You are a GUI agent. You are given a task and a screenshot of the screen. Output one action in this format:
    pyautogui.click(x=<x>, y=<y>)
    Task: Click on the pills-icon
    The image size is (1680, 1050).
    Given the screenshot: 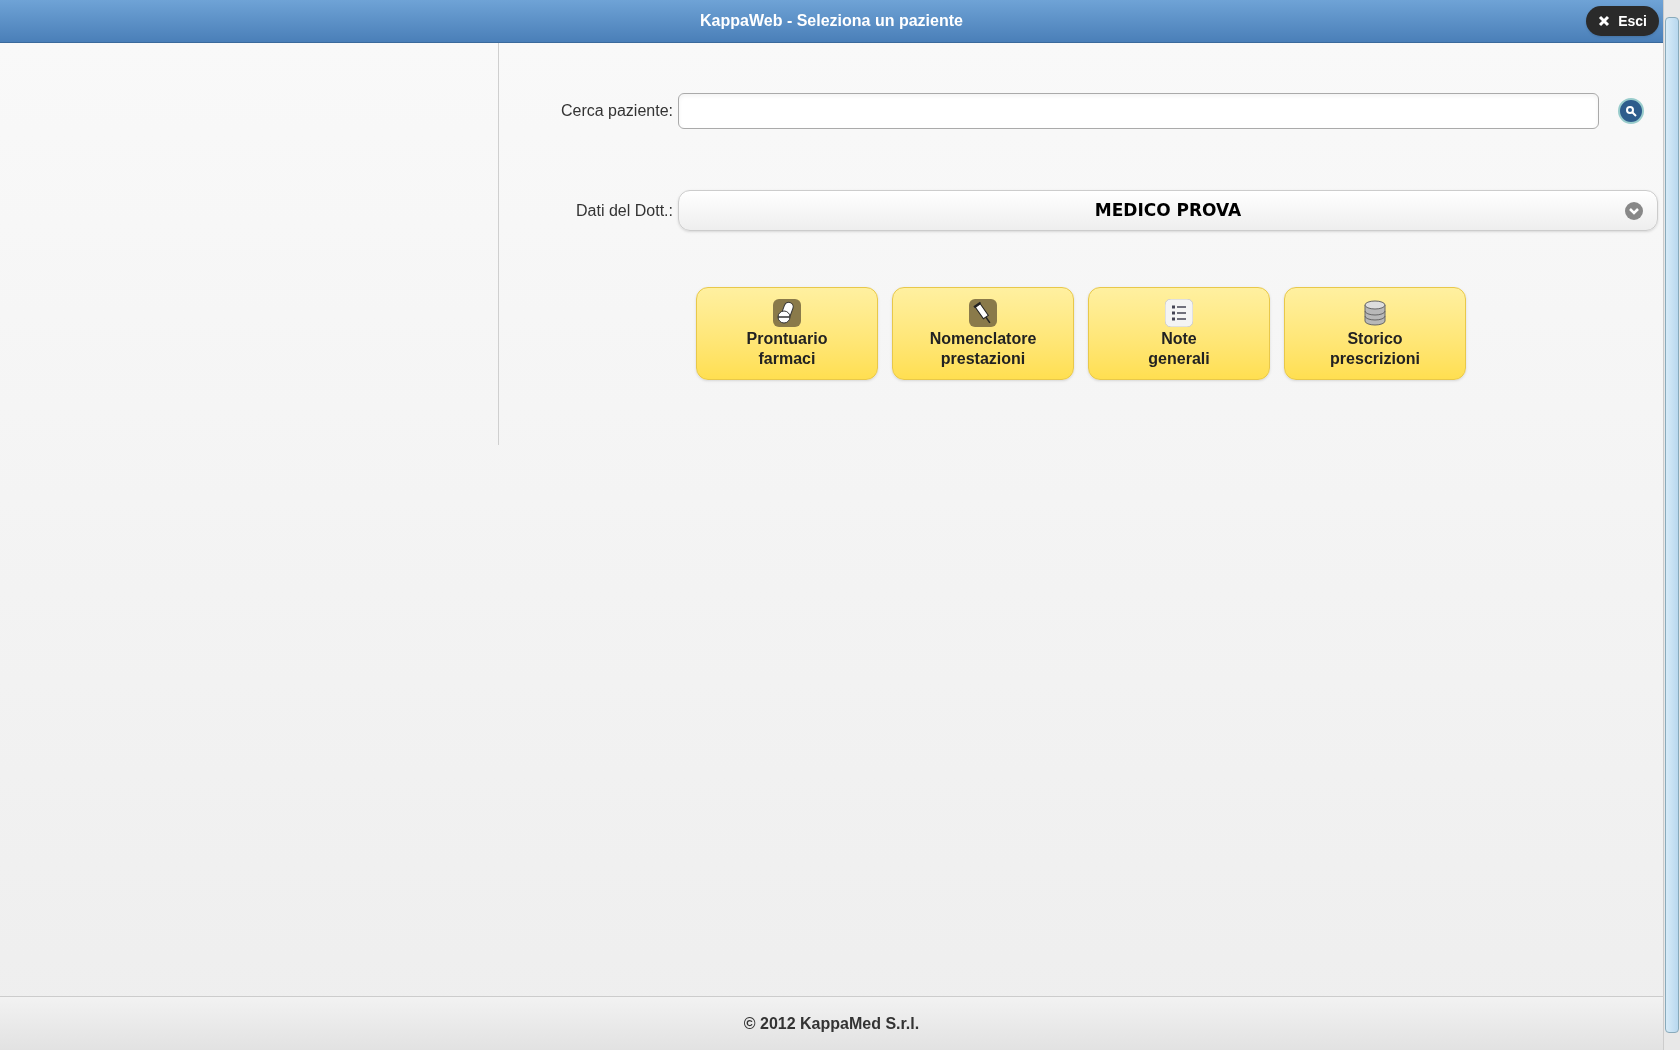 What is the action you would take?
    pyautogui.click(x=787, y=312)
    